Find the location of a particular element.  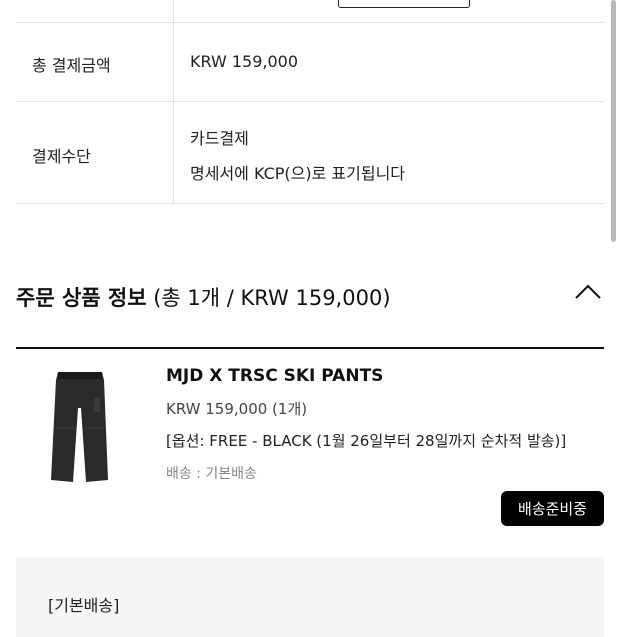

table-column-divider is located at coordinates (173, 102).